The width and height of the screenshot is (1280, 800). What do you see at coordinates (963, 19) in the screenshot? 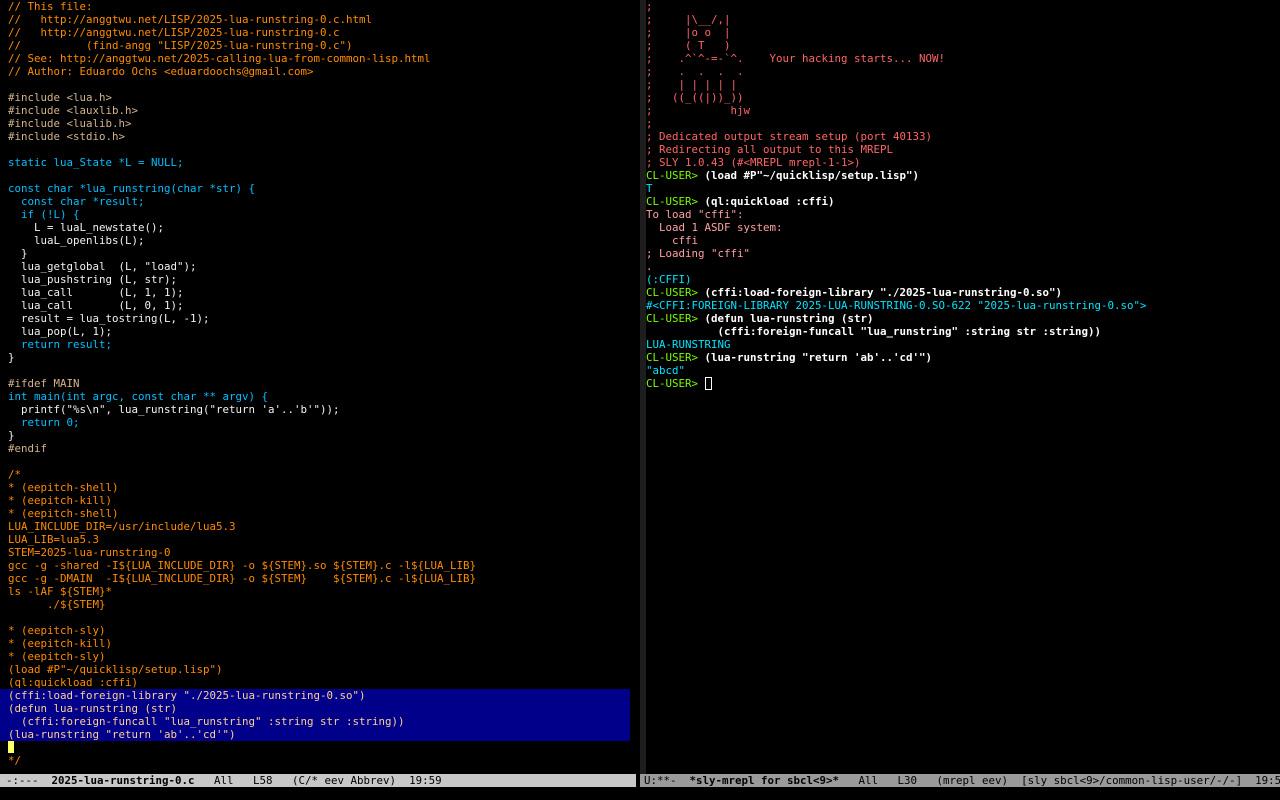
I see `repl-output-line: ; |\__/,|` at bounding box center [963, 19].